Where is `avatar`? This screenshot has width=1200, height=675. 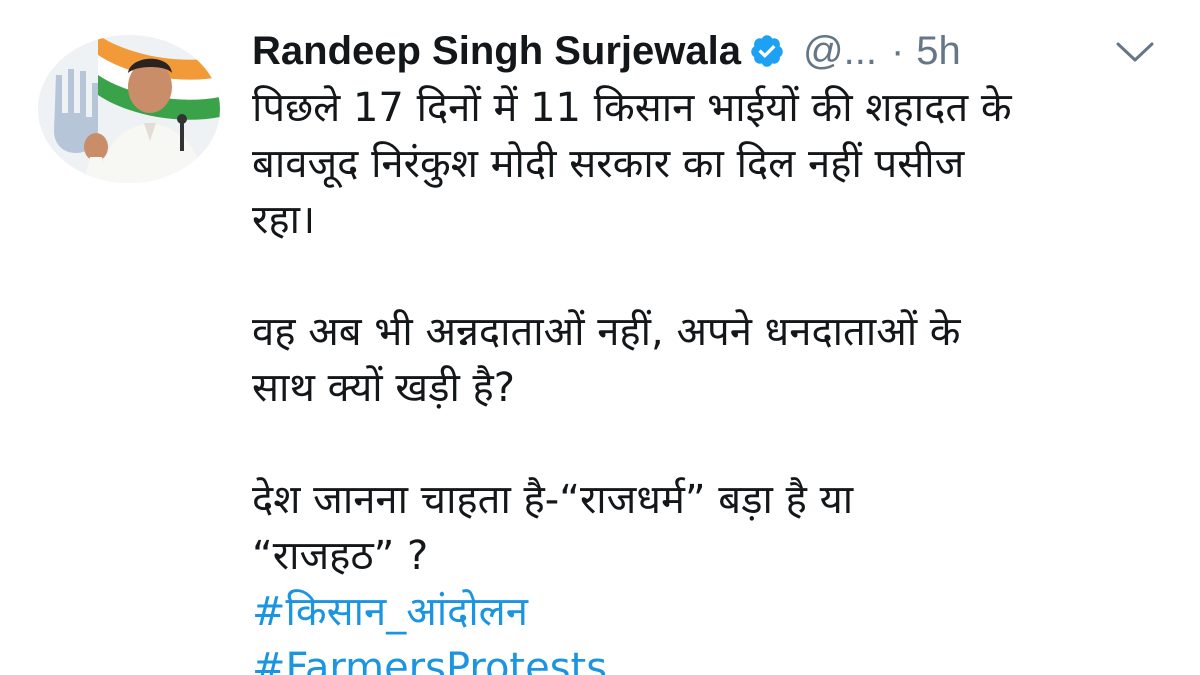
avatar is located at coordinates (129, 109).